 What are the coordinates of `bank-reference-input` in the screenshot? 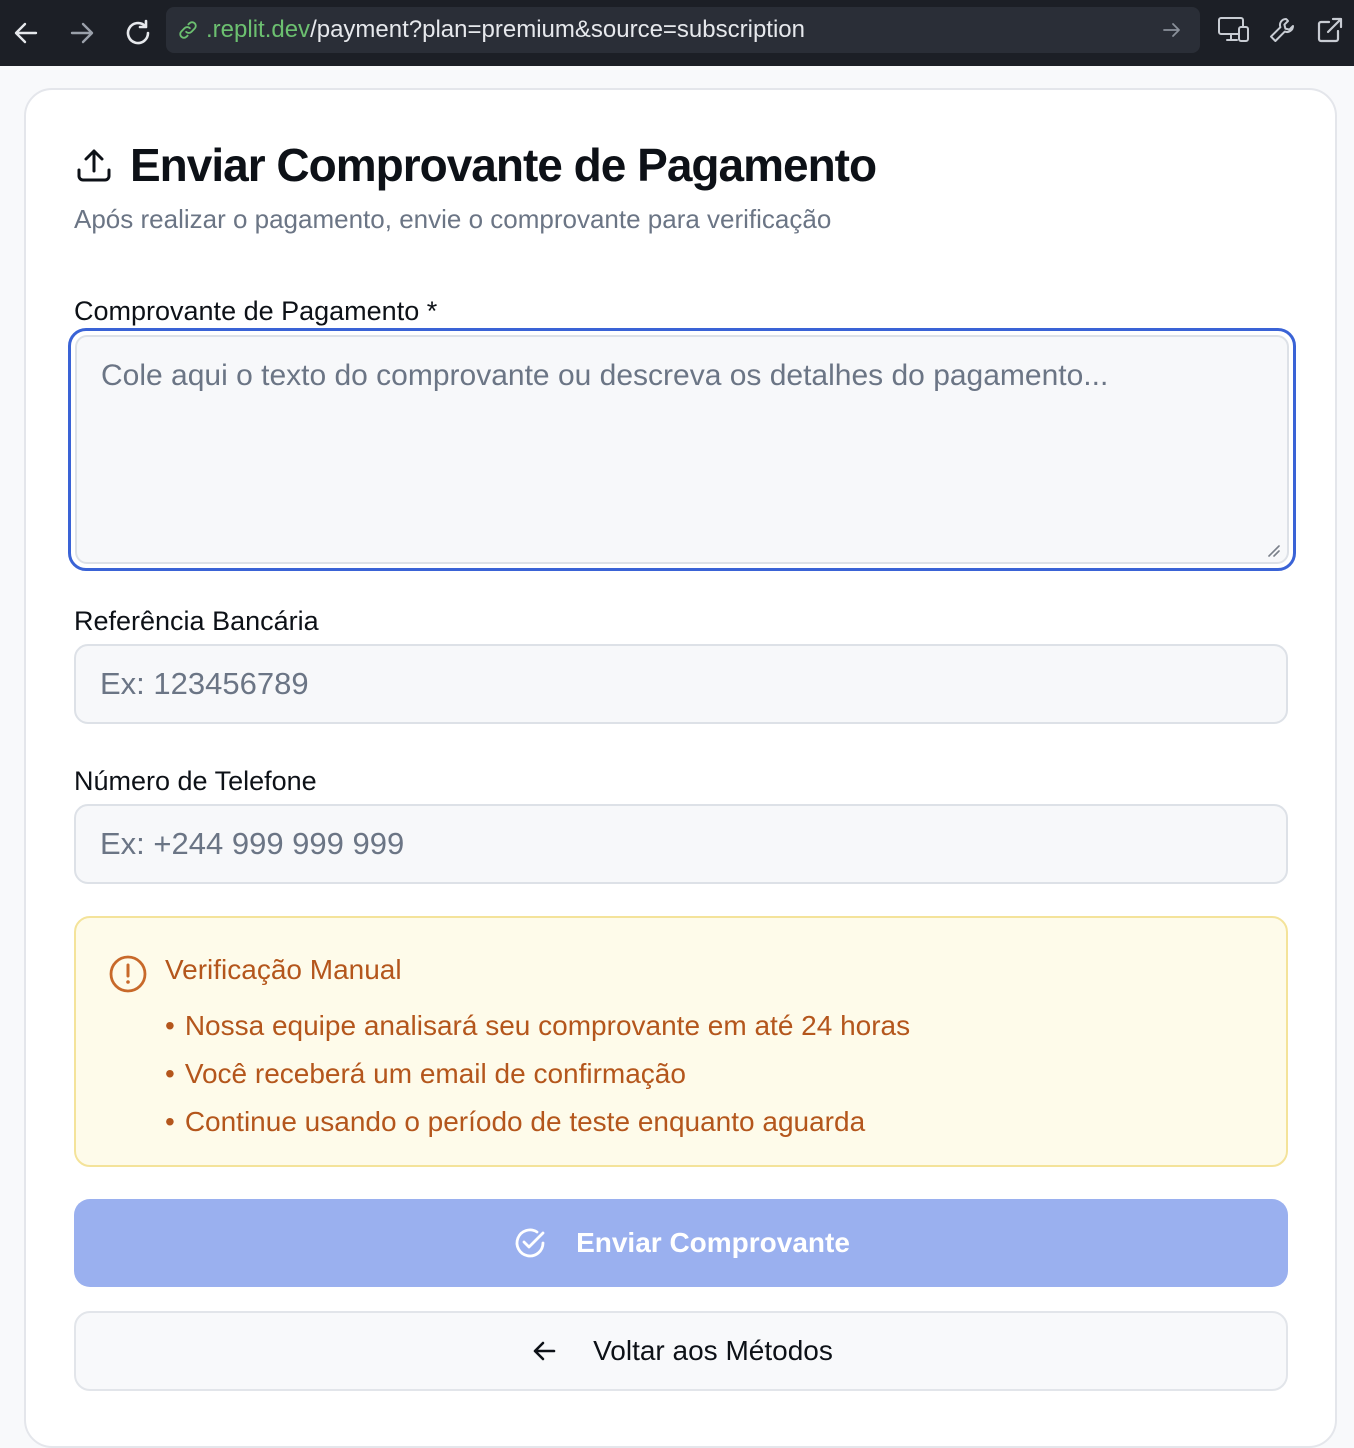 It's located at (681, 684).